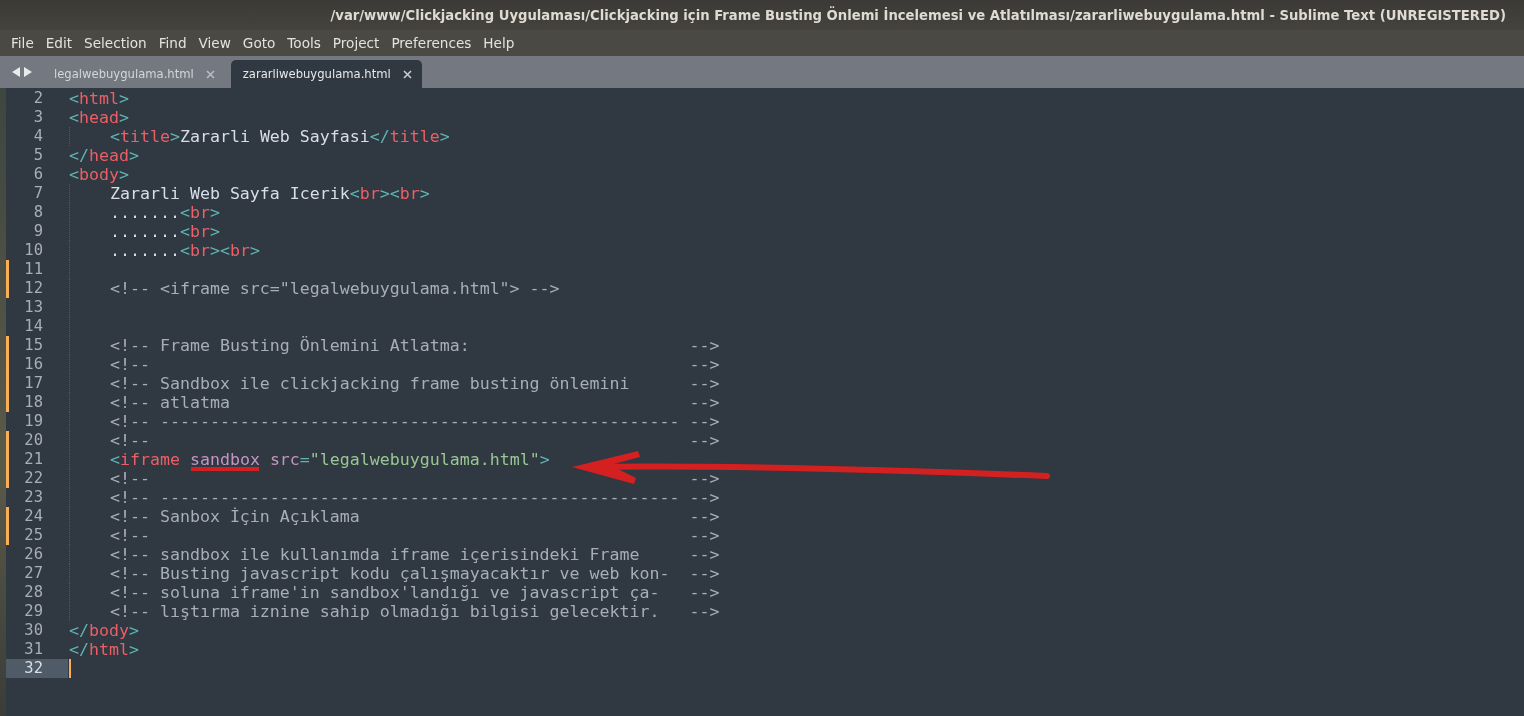 This screenshot has height=716, width=1524. Describe the element at coordinates (270, 193) in the screenshot. I see `code-line: Zararli Web Sayfa Icerik<br><br>` at that location.